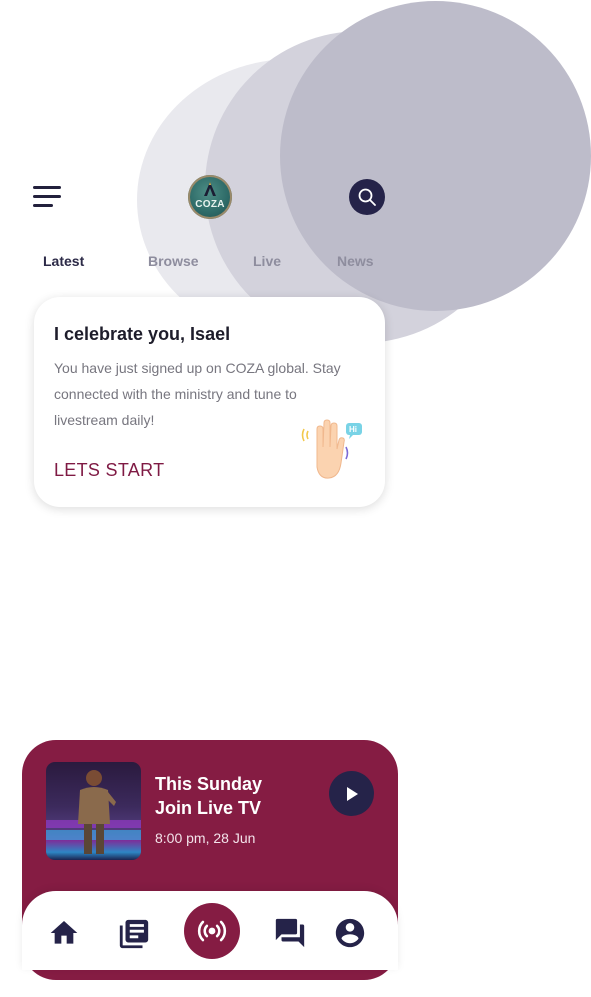 The image size is (591, 997). I want to click on nav-live, so click(212, 931).